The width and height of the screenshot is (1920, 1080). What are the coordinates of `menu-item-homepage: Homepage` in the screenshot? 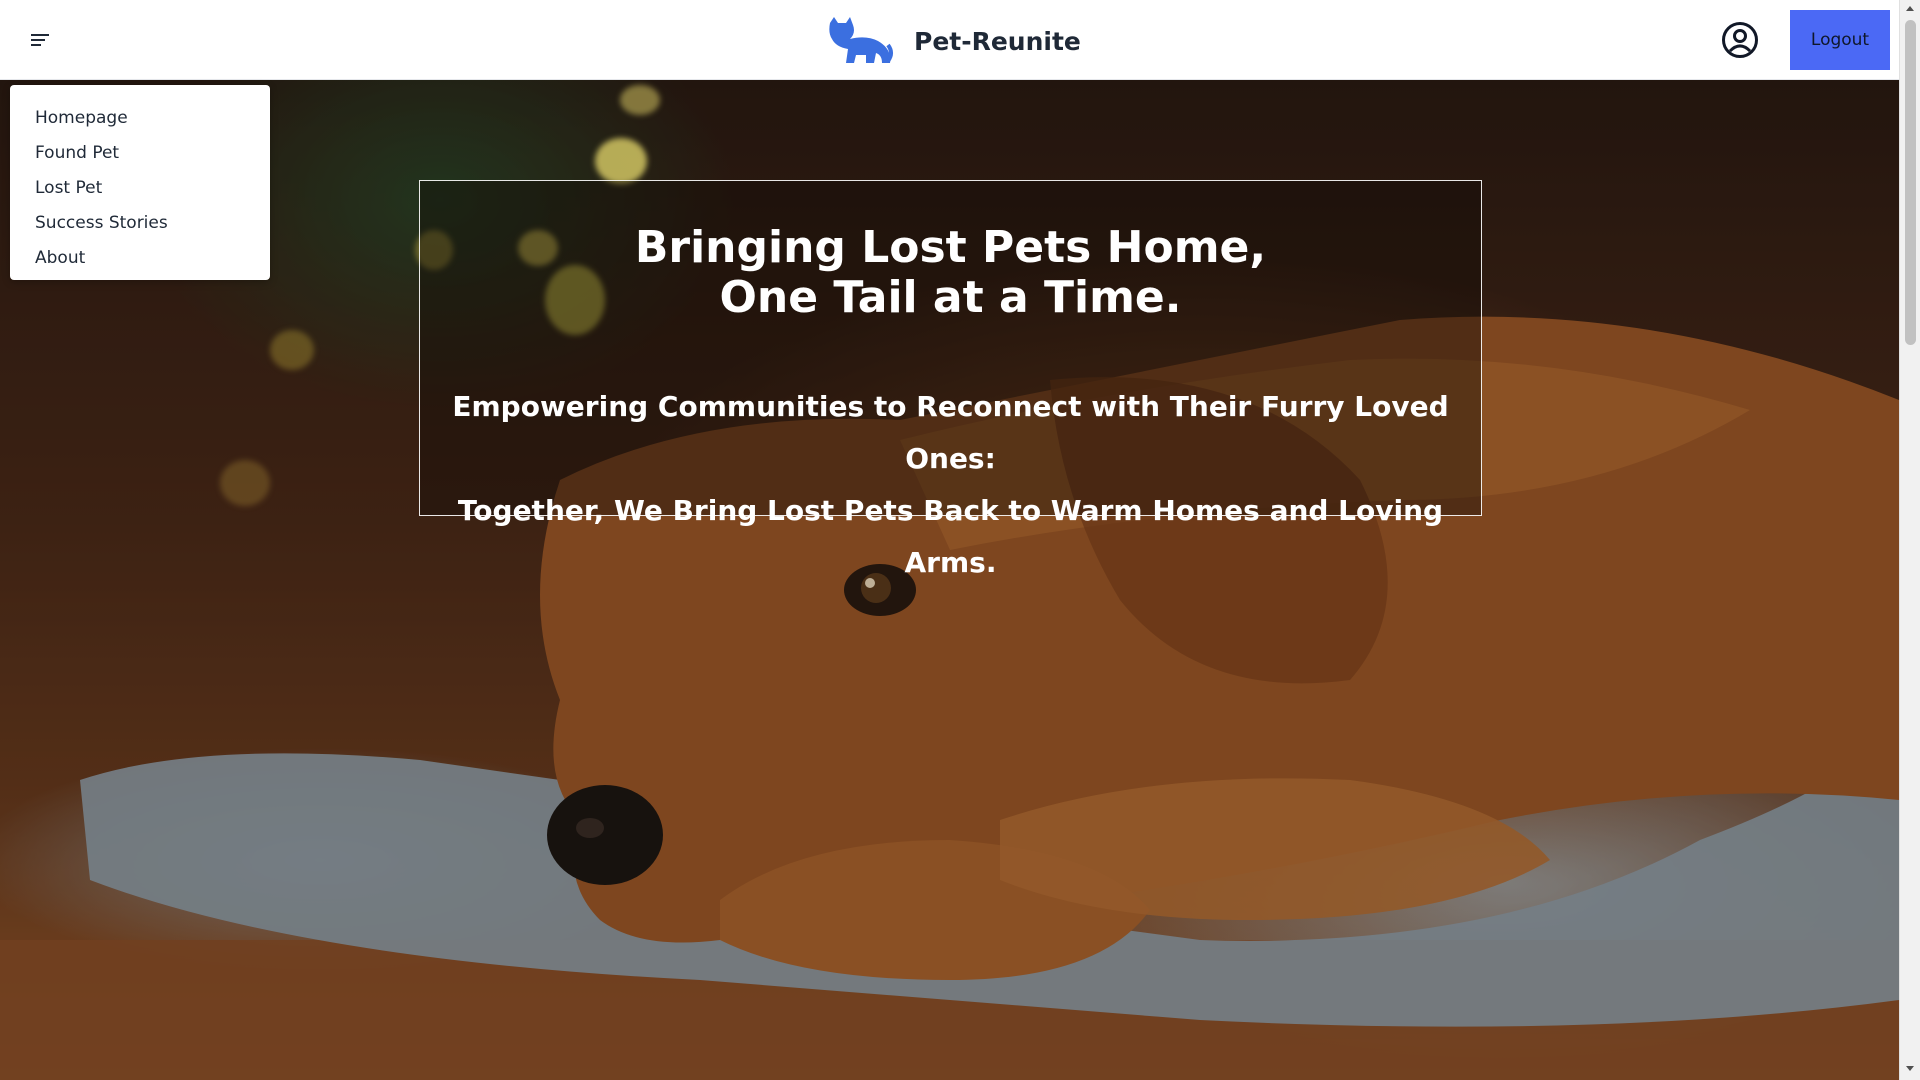 It's located at (140, 118).